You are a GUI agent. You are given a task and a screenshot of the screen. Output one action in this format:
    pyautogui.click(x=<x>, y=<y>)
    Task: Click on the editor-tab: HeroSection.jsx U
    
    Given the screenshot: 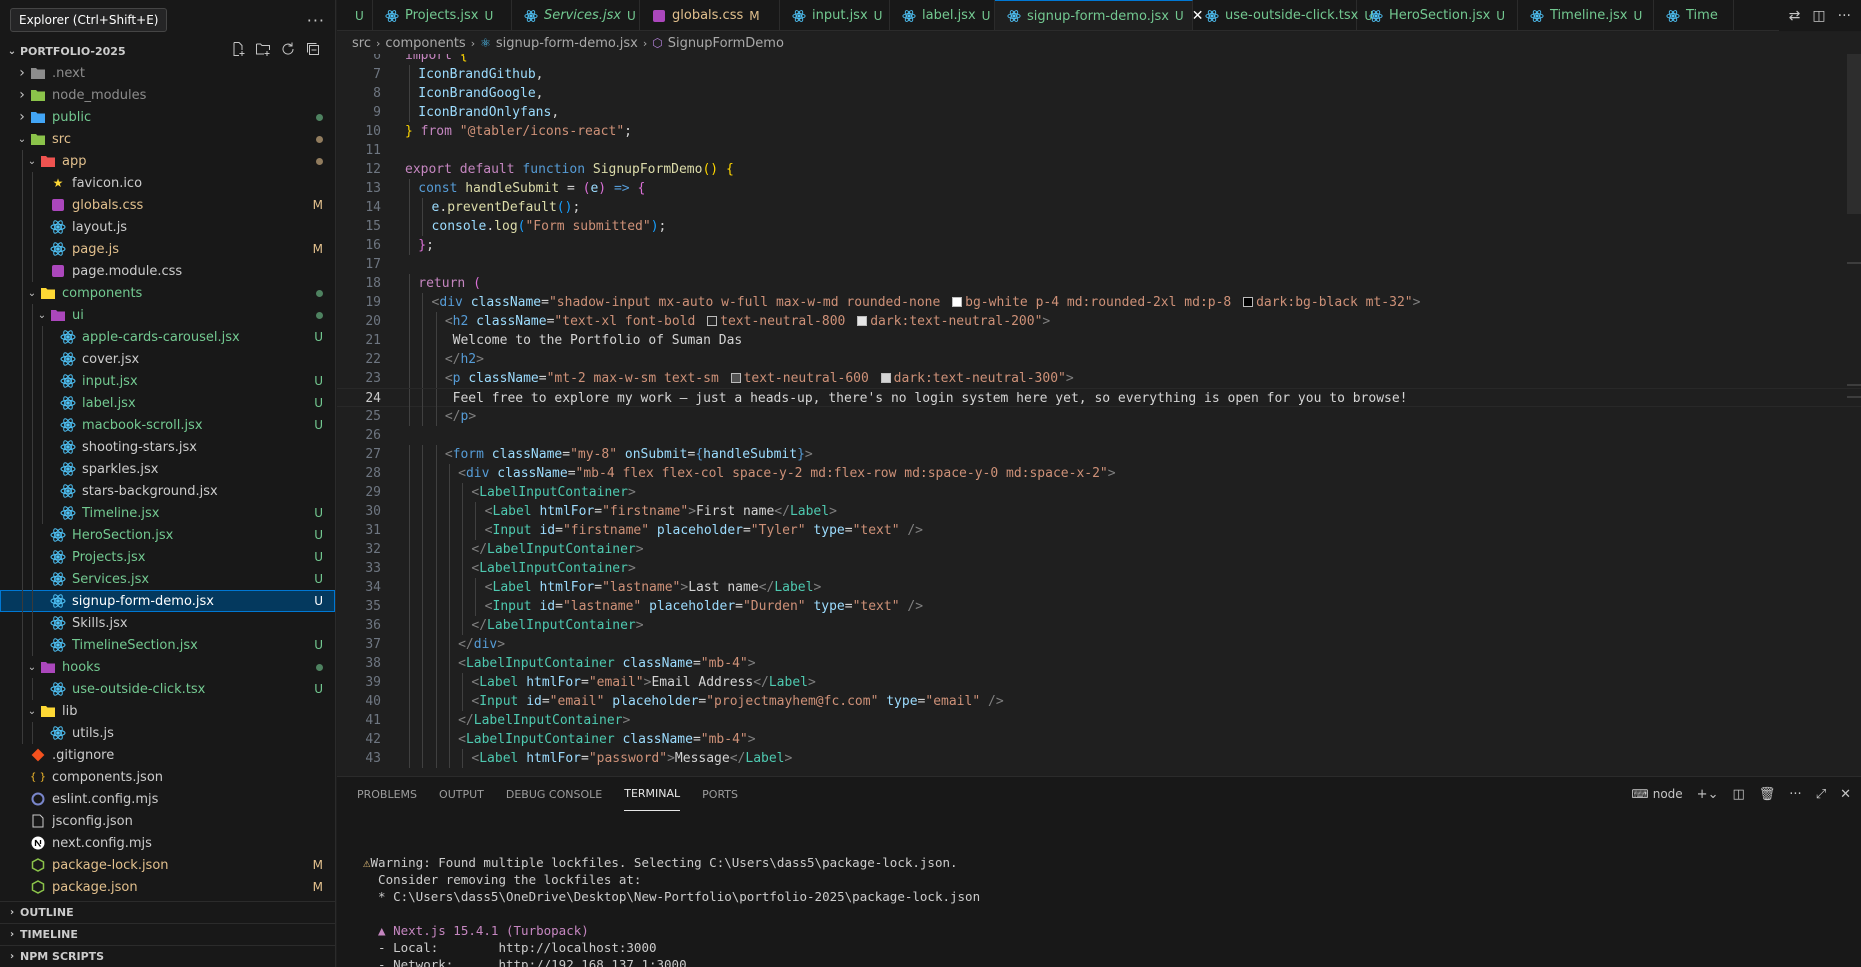 What is the action you would take?
    pyautogui.click(x=1437, y=15)
    